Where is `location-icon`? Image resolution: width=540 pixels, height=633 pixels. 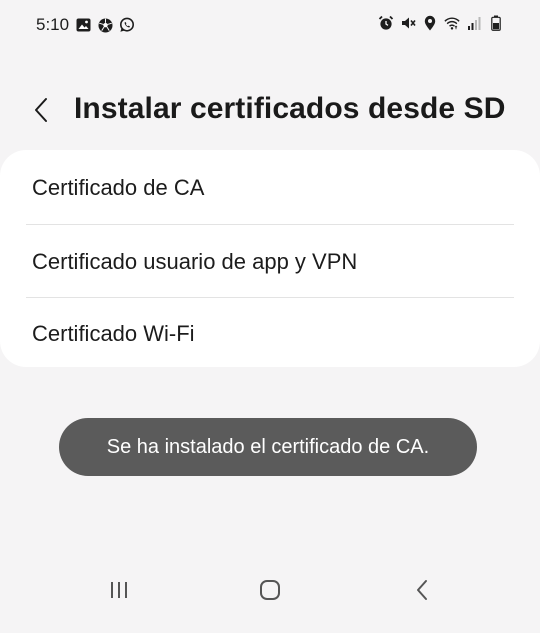
location-icon is located at coordinates (430, 23).